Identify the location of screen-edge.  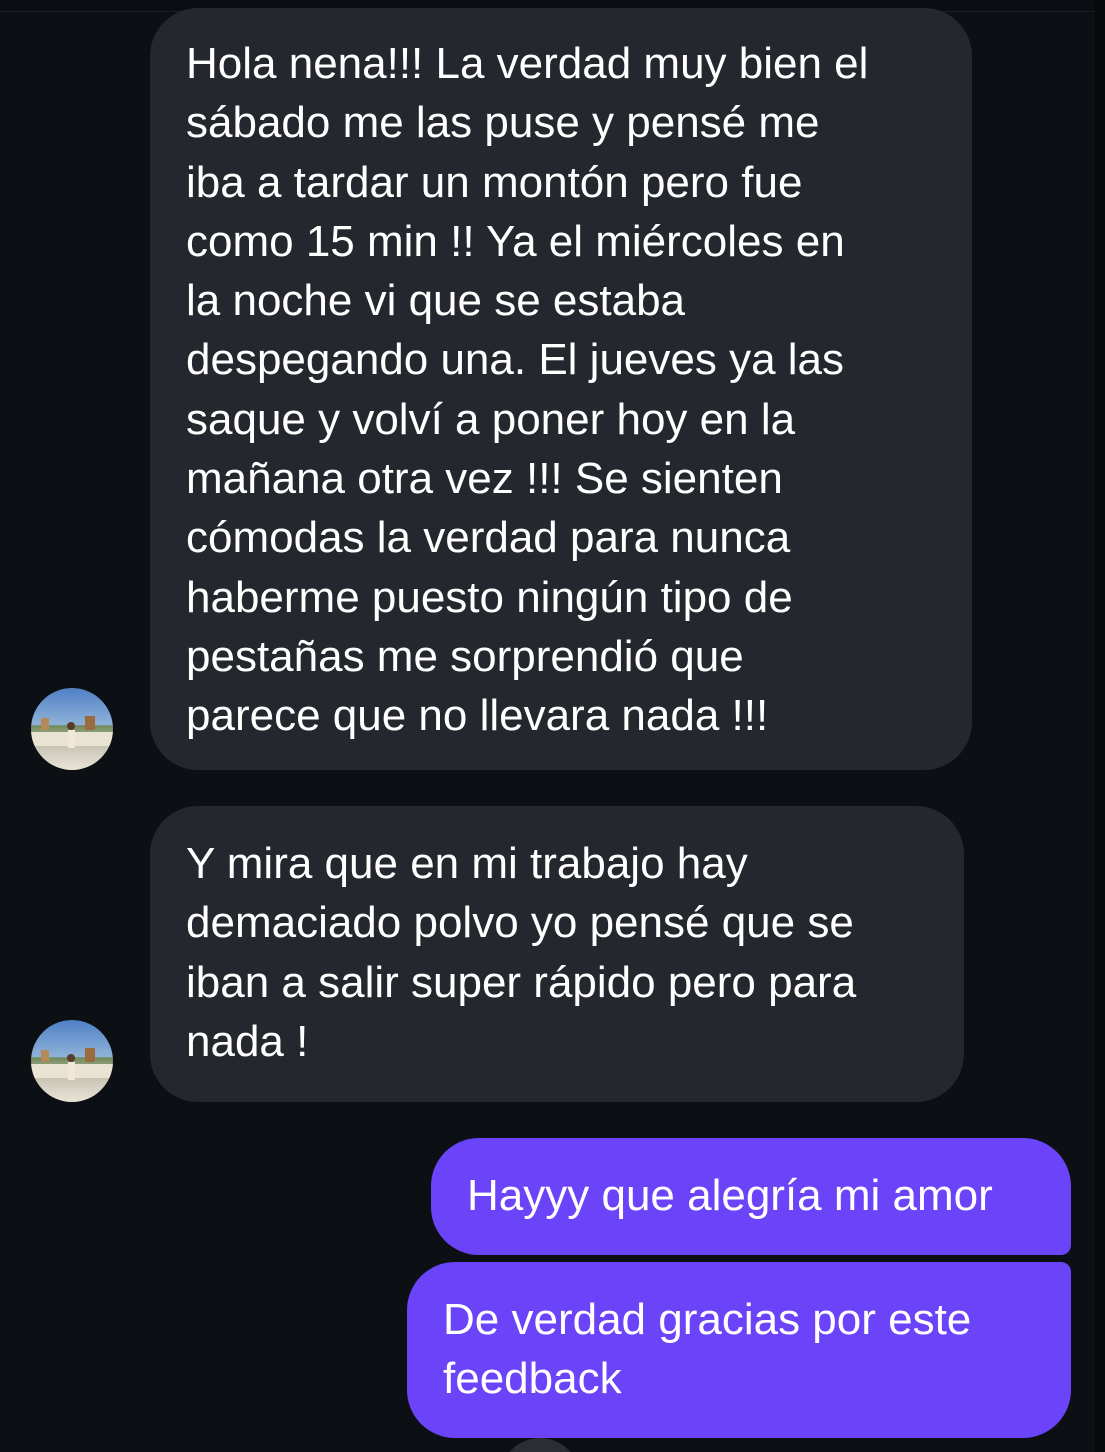
(1100, 726).